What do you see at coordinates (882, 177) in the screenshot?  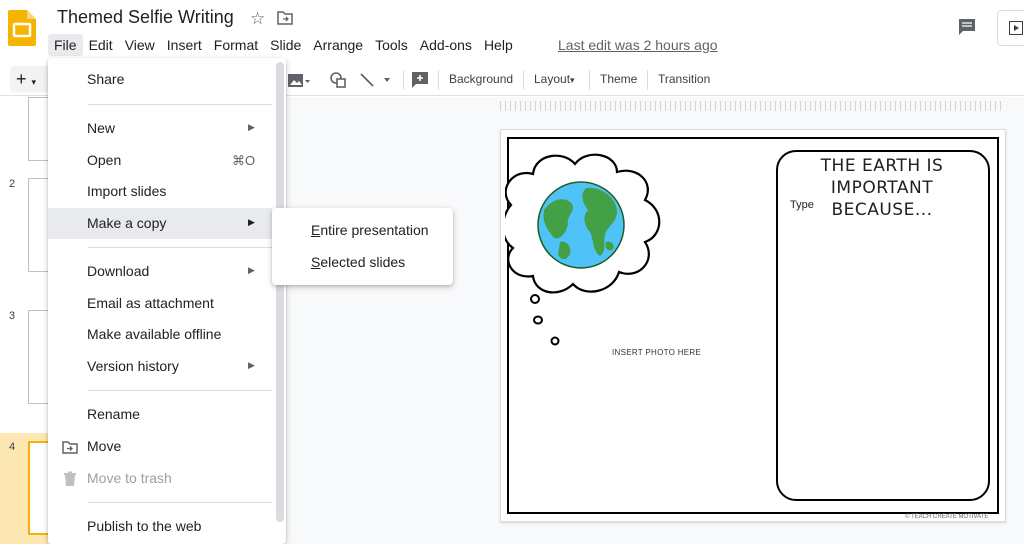 I see `card-title-line: THE EARTH IS IMPORTANT` at bounding box center [882, 177].